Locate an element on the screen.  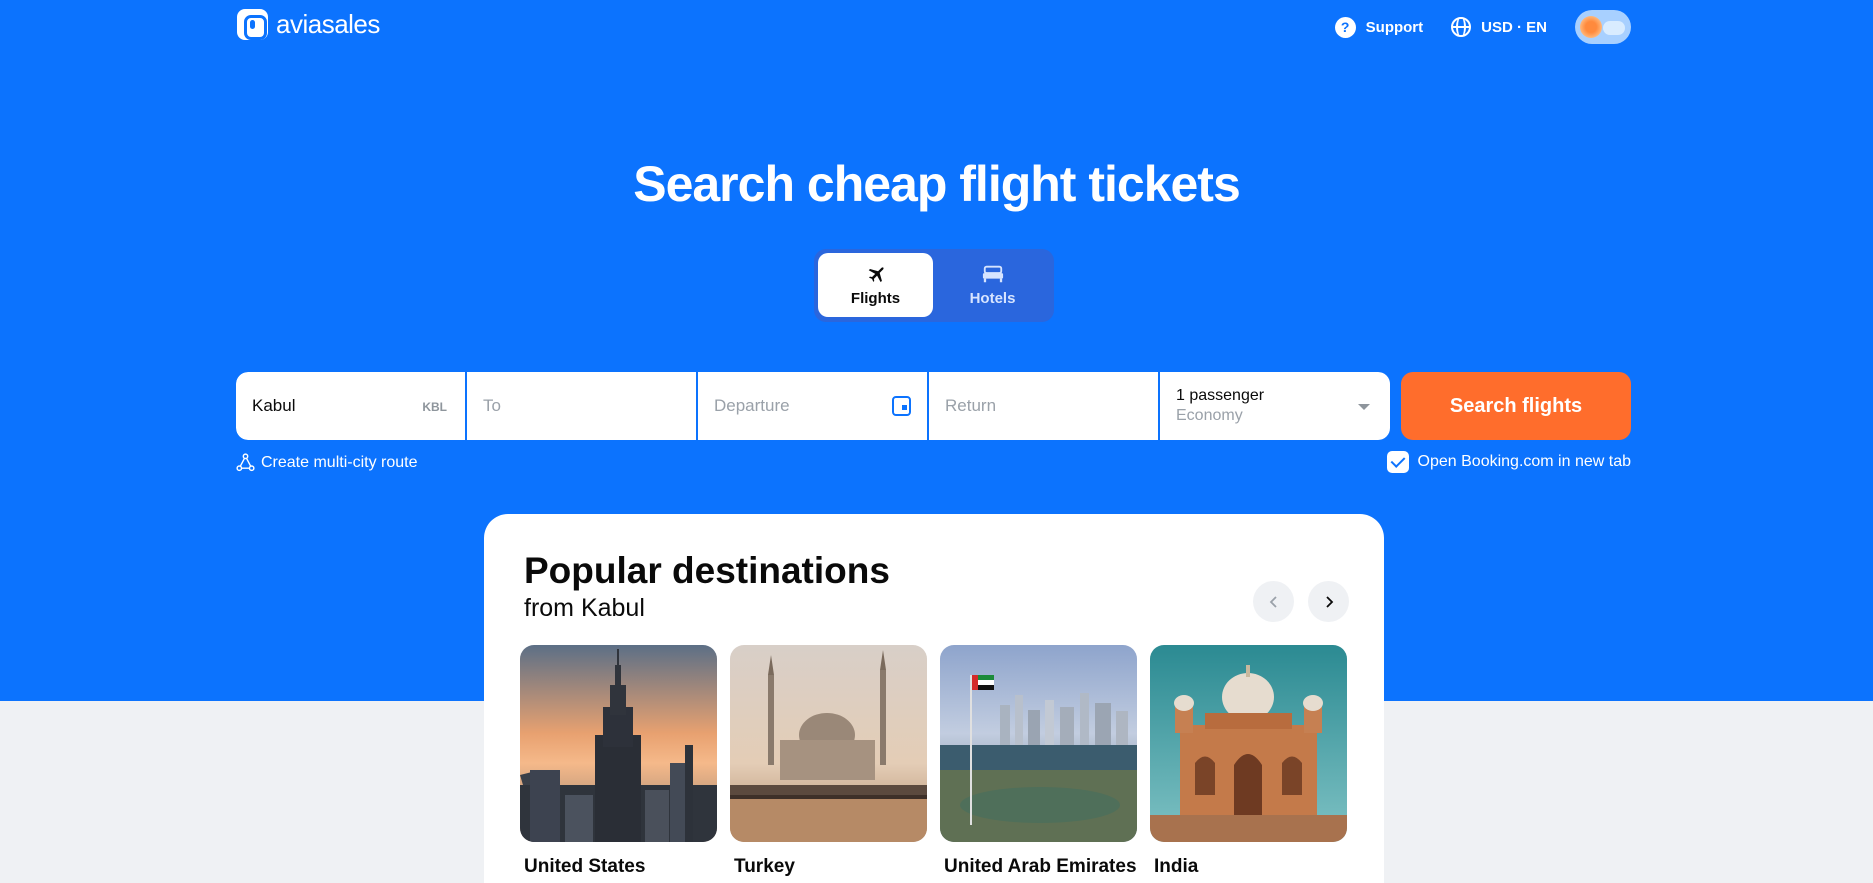
chevron-left-icon is located at coordinates (1273, 601).